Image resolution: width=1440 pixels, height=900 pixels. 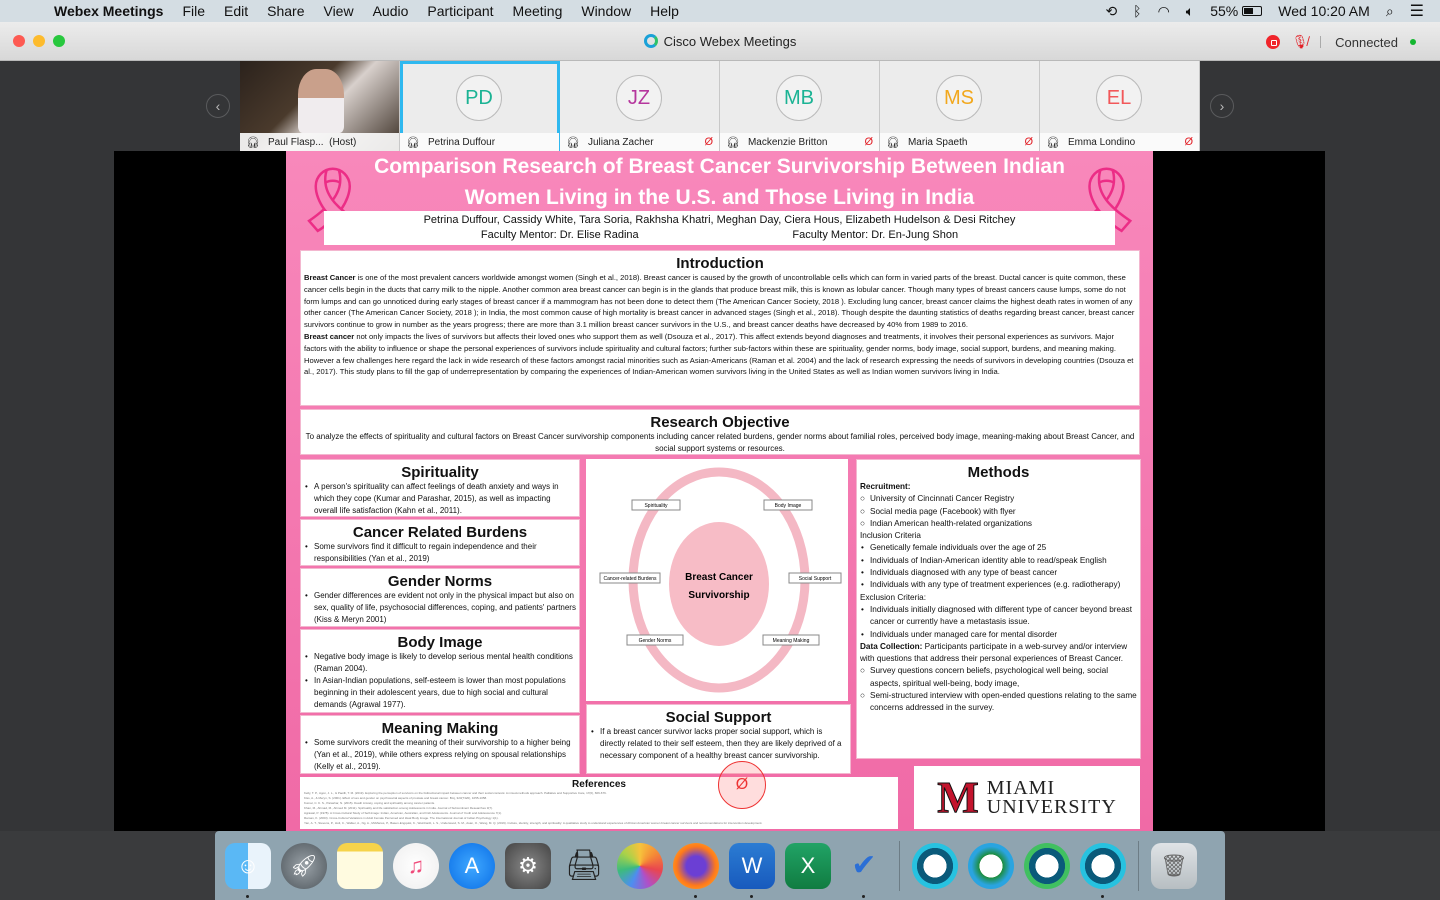 I want to click on dock-webex-meetings-icon, so click(x=1103, y=870).